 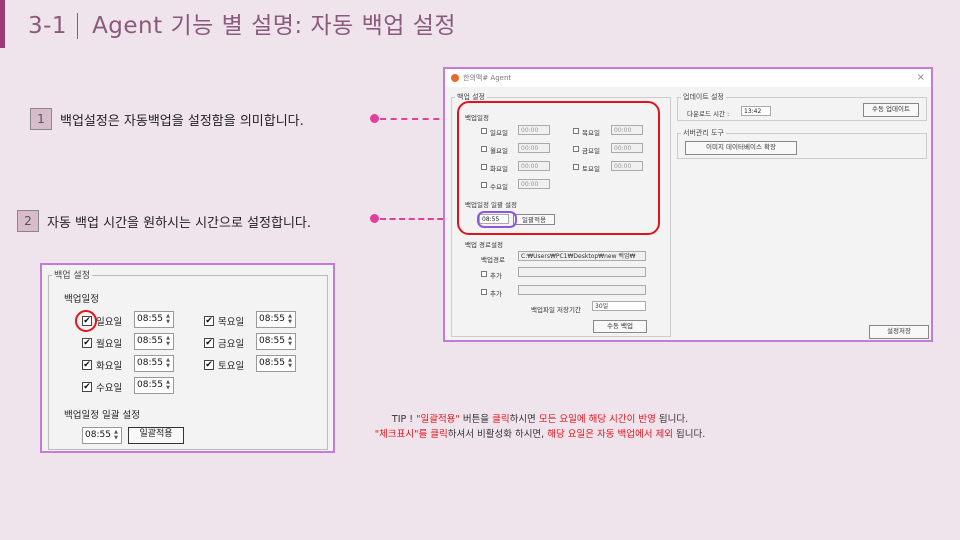 I want to click on retention-select: 30일, so click(x=619, y=306).